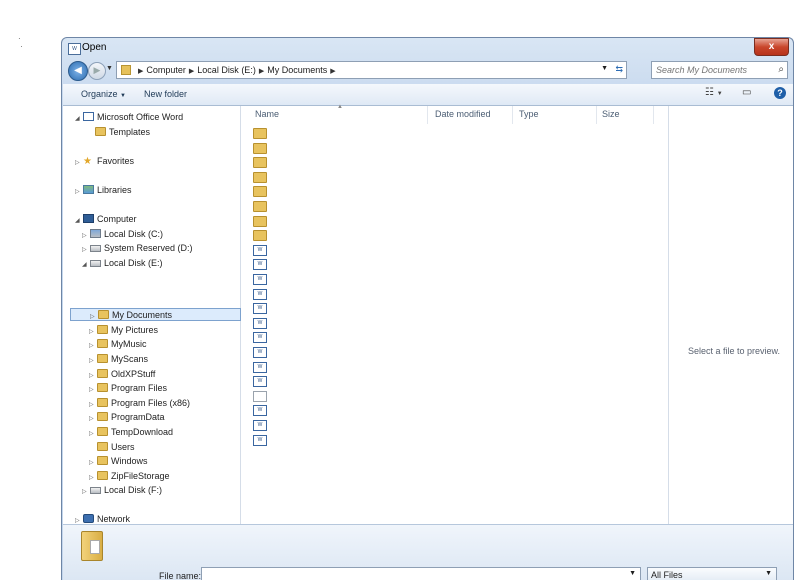  What do you see at coordinates (128, 388) in the screenshot?
I see `nav-item-program-files: ▷ Program Files` at bounding box center [128, 388].